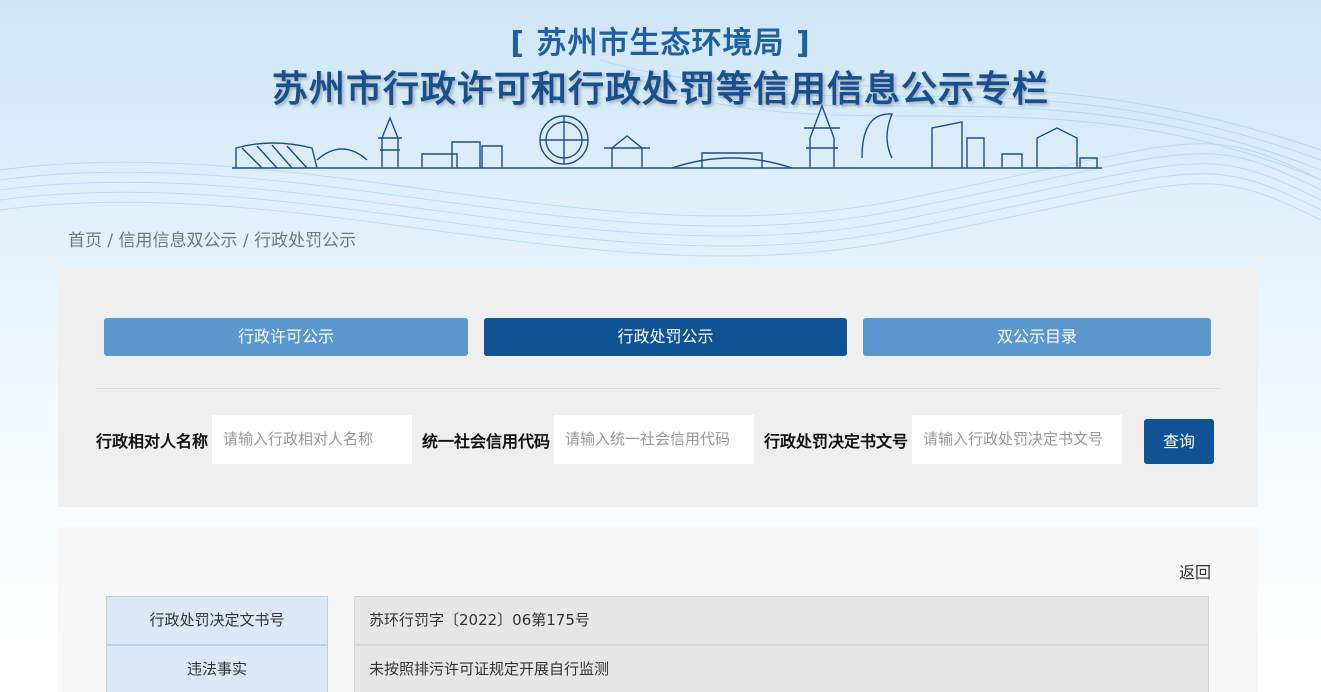  I want to click on breadcrumb-current: 行政处罚公示, so click(305, 241).